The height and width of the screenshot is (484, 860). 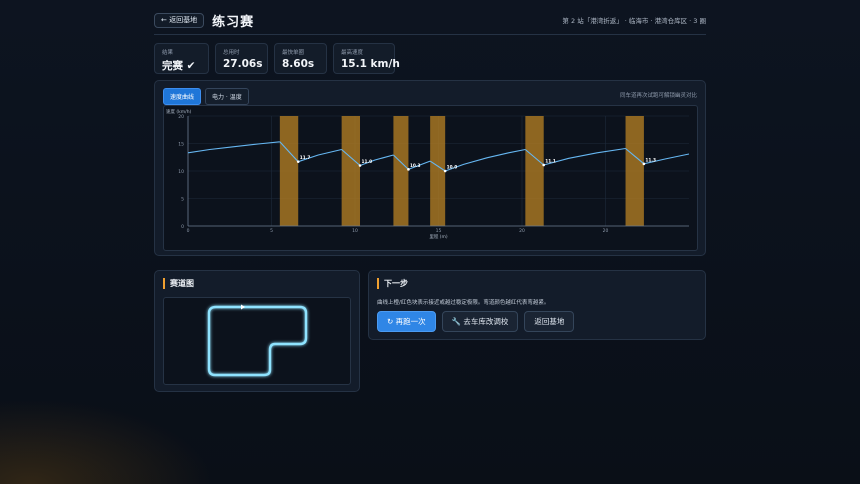 I want to click on go-to-garage-button: 🔧 去车库改调校, so click(x=480, y=321).